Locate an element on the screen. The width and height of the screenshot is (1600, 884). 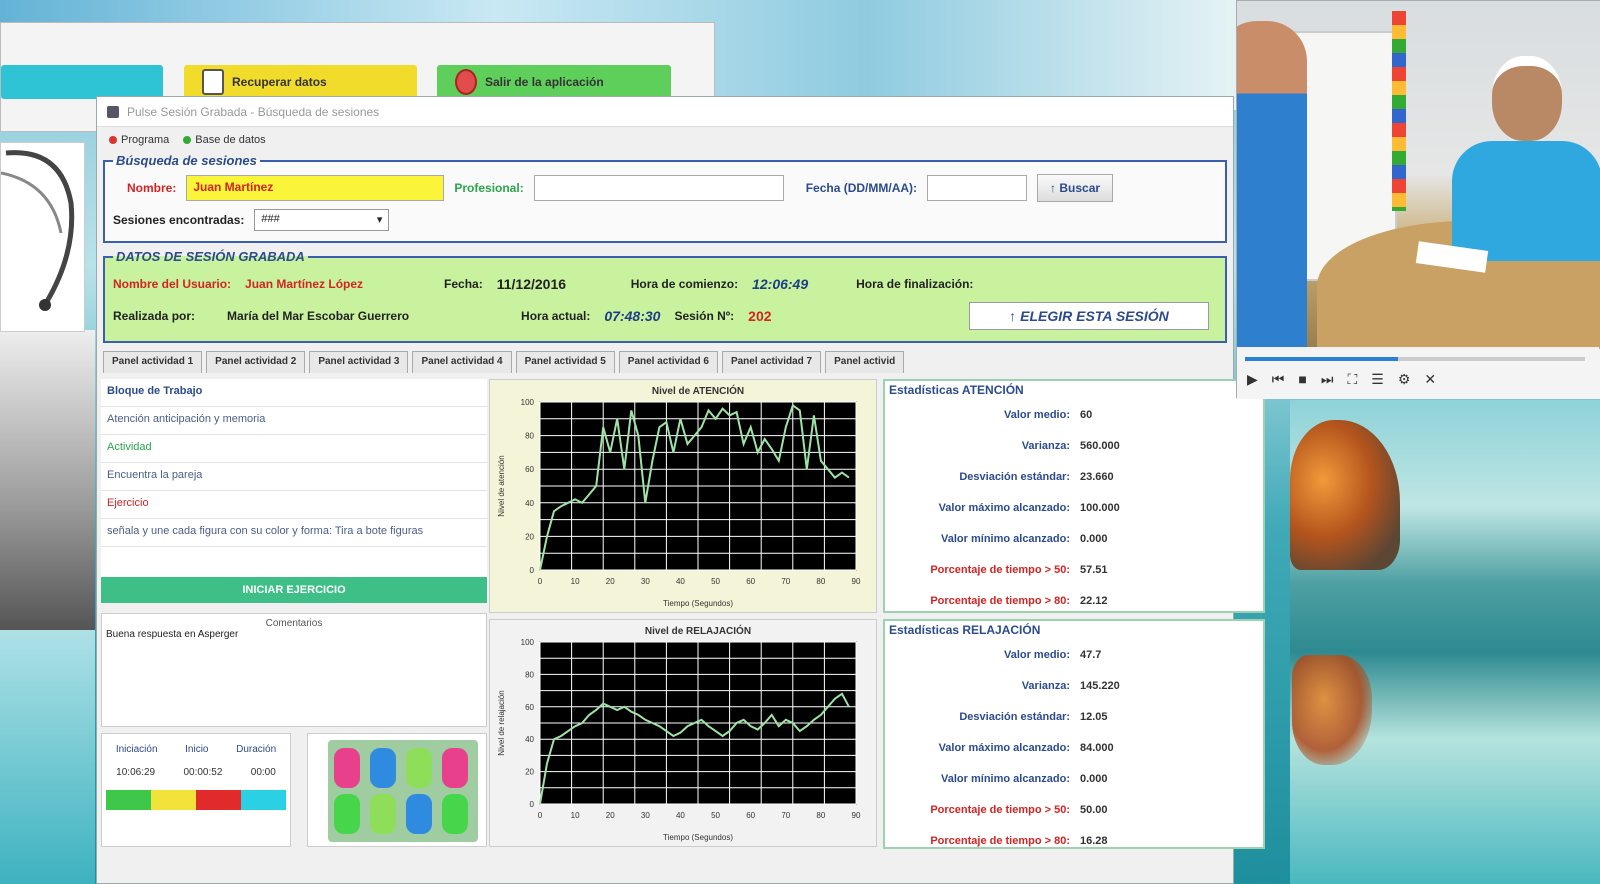
menu-programa: Programa is located at coordinates (139, 140).